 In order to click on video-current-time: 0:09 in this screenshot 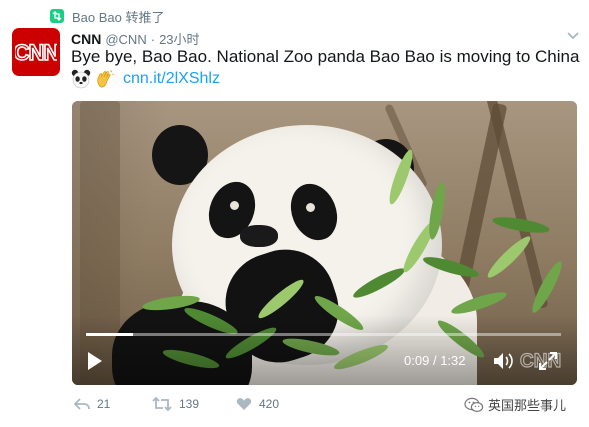, I will do `click(417, 360)`.